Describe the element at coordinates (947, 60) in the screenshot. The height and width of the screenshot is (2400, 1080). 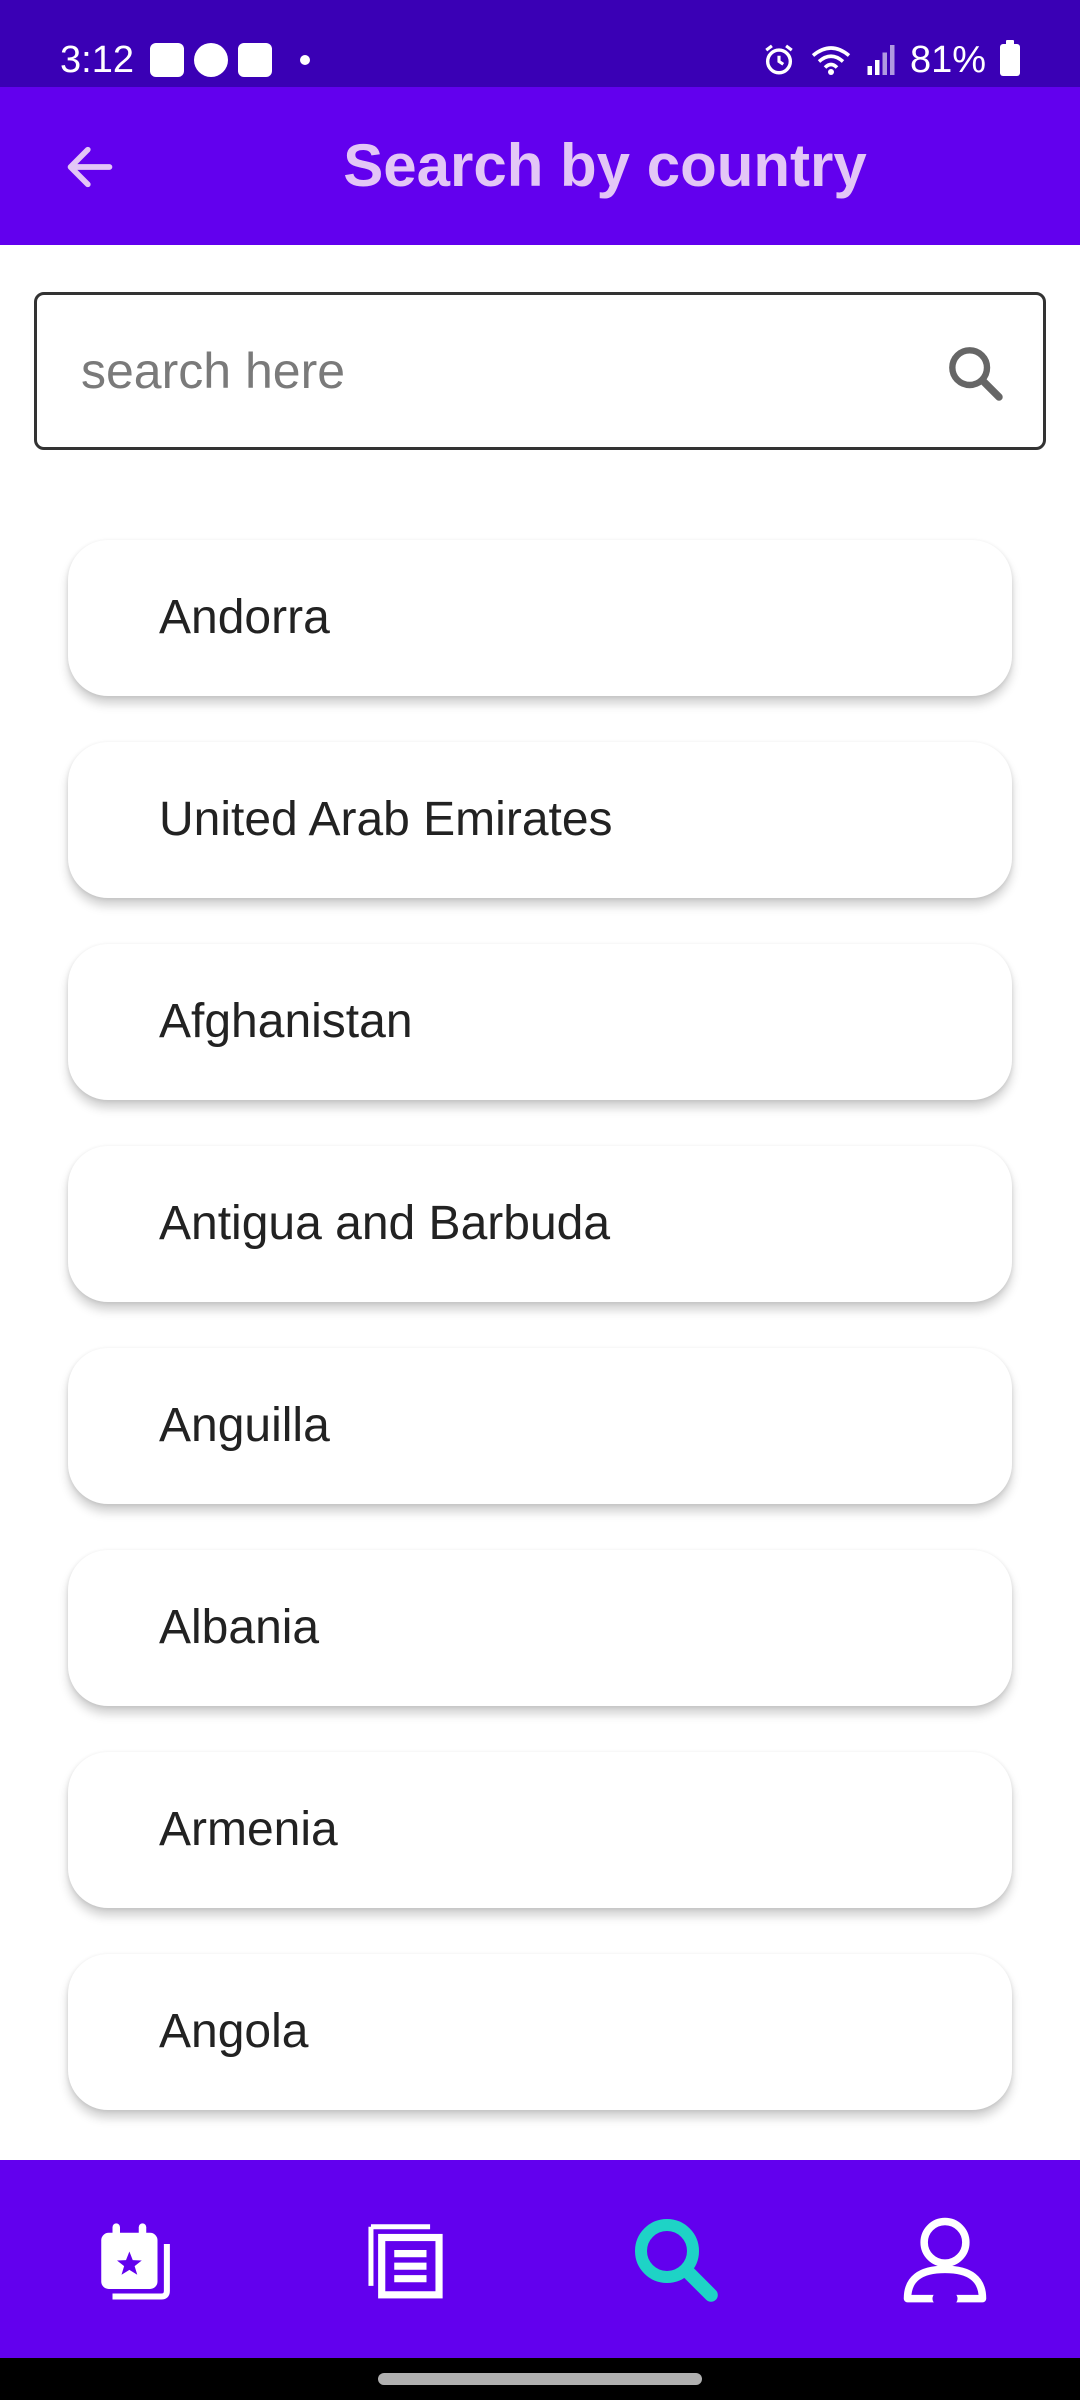
I see `battery-percentage: 81%` at that location.